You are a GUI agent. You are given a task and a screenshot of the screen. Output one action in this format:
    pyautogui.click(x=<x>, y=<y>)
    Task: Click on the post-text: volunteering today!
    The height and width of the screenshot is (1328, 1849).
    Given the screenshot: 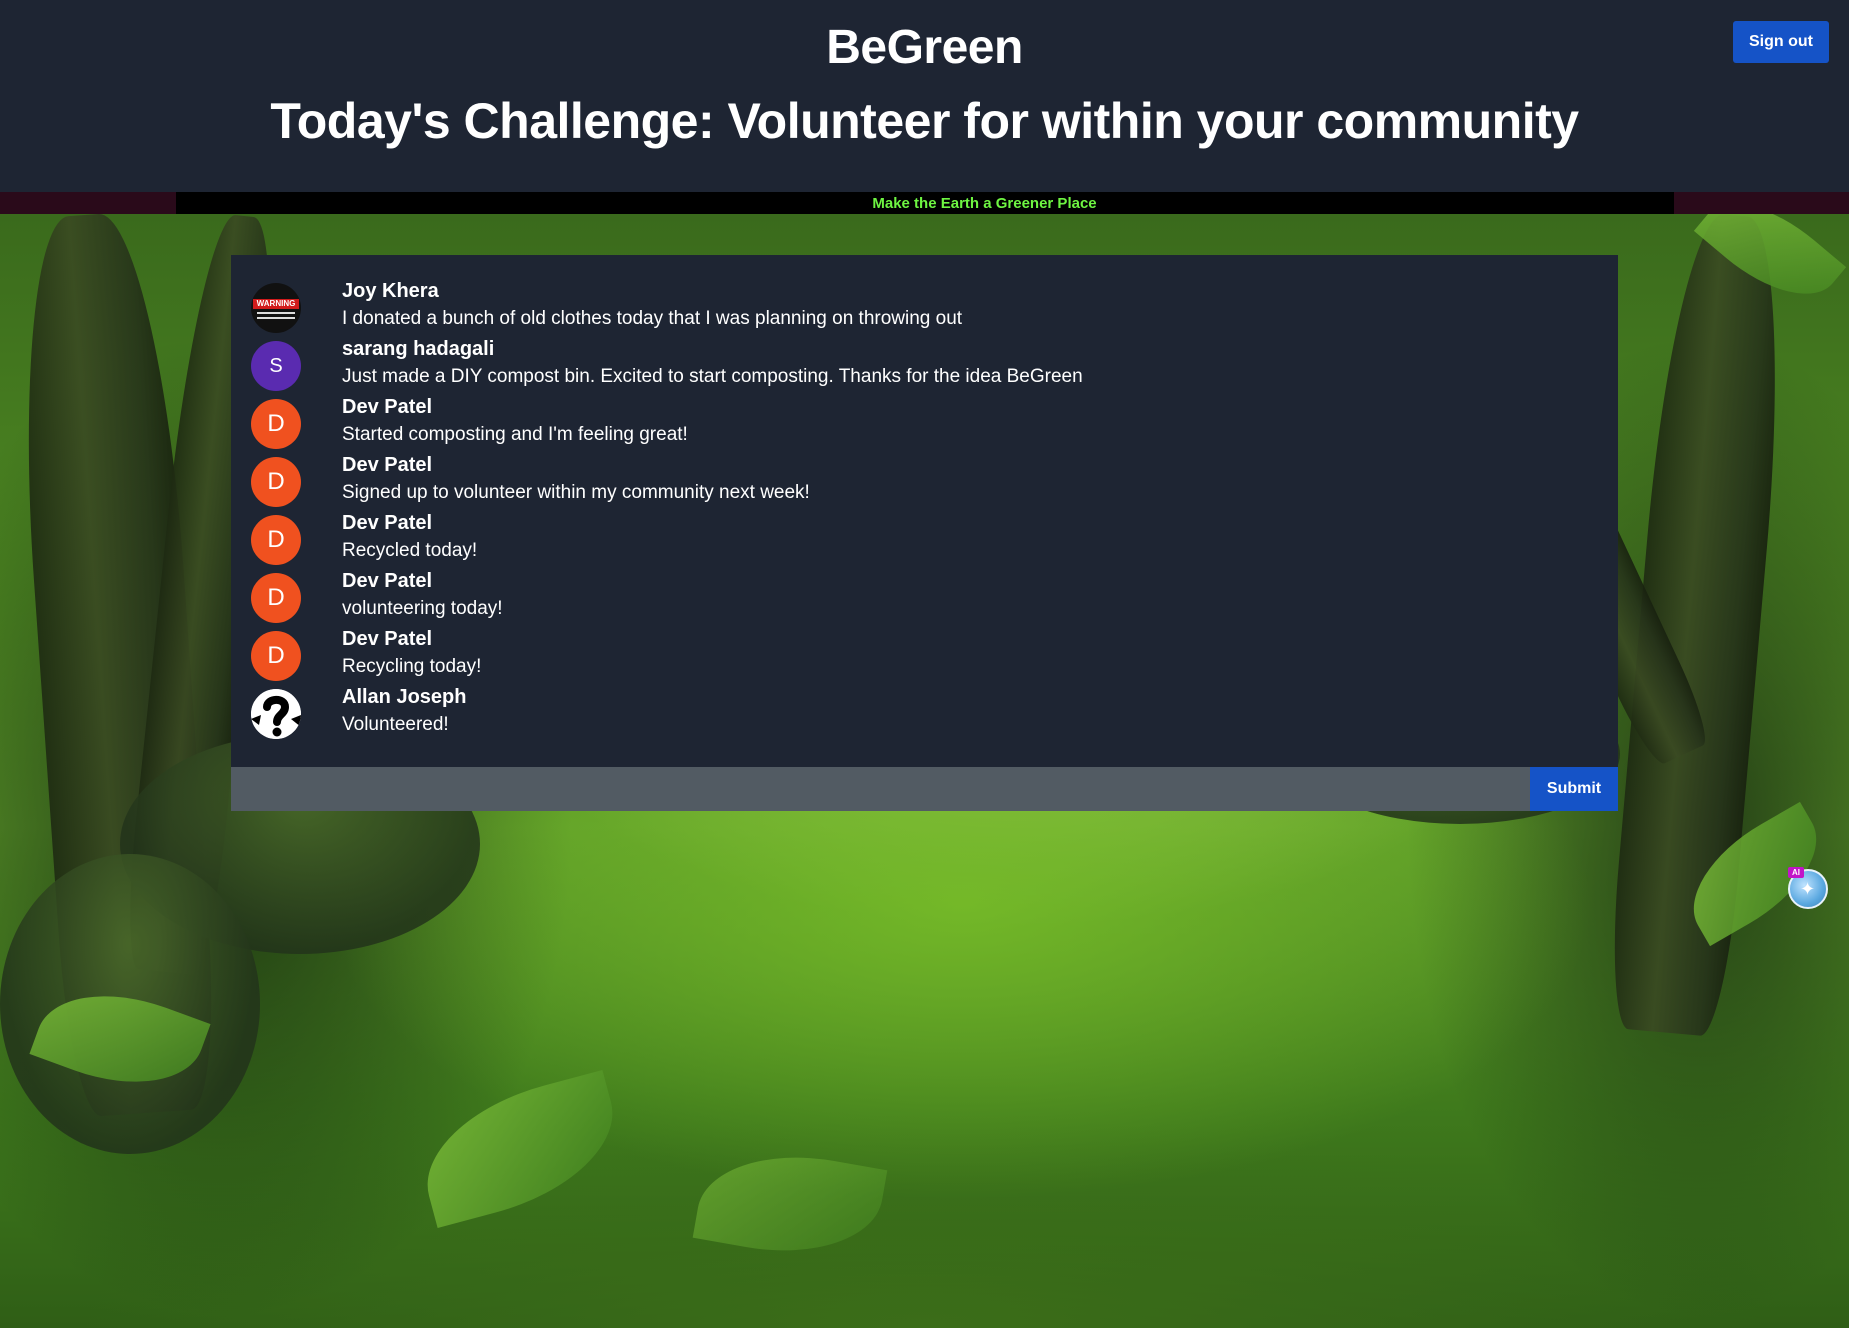 What is the action you would take?
    pyautogui.click(x=422, y=608)
    